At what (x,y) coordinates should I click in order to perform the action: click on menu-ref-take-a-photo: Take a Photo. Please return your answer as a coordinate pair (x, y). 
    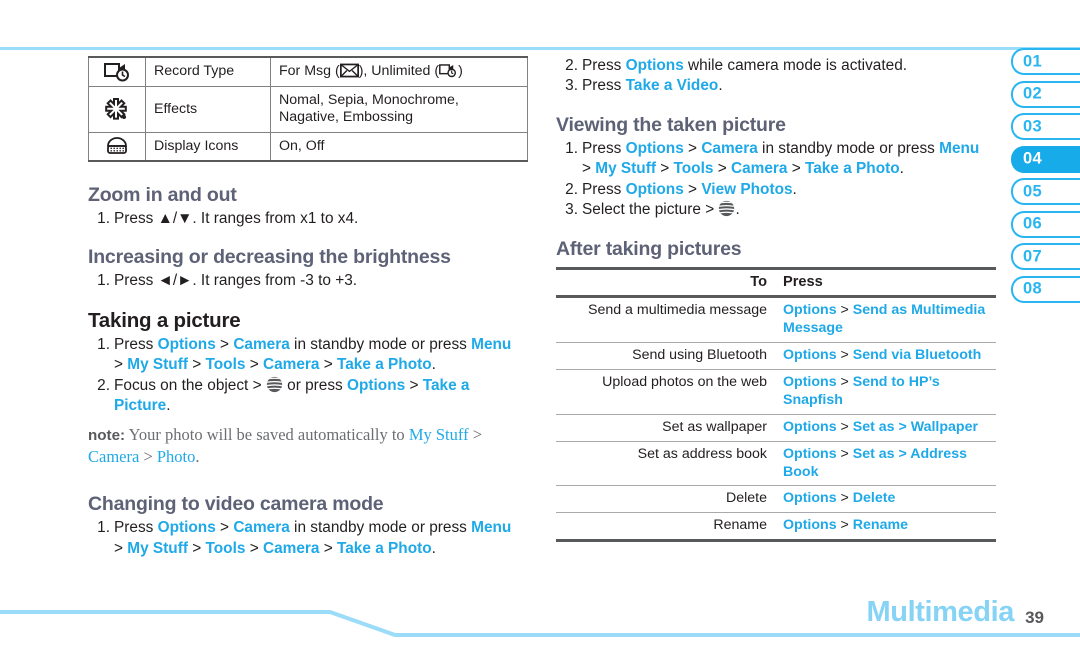
    Looking at the image, I should click on (384, 365).